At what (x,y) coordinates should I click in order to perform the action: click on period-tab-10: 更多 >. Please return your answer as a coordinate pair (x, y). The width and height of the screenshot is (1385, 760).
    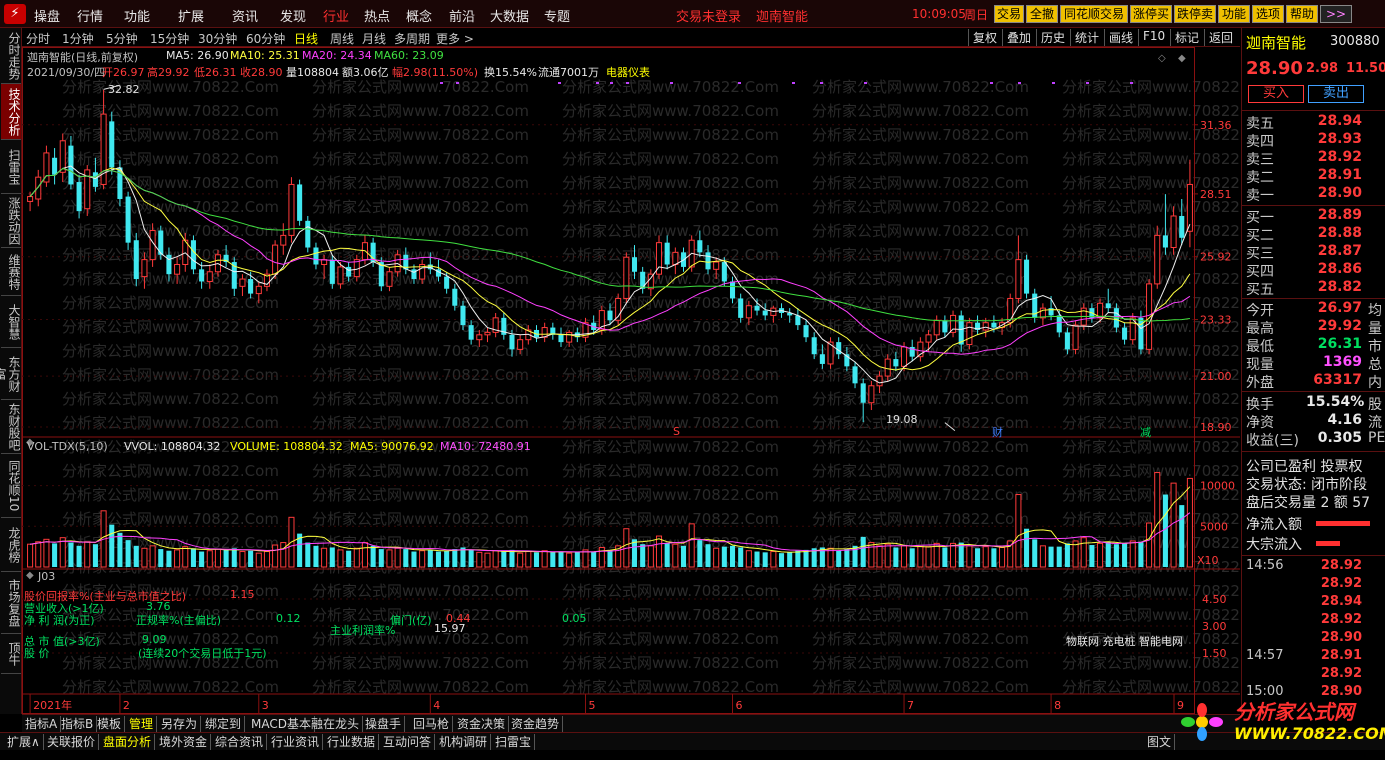
    Looking at the image, I should click on (455, 38).